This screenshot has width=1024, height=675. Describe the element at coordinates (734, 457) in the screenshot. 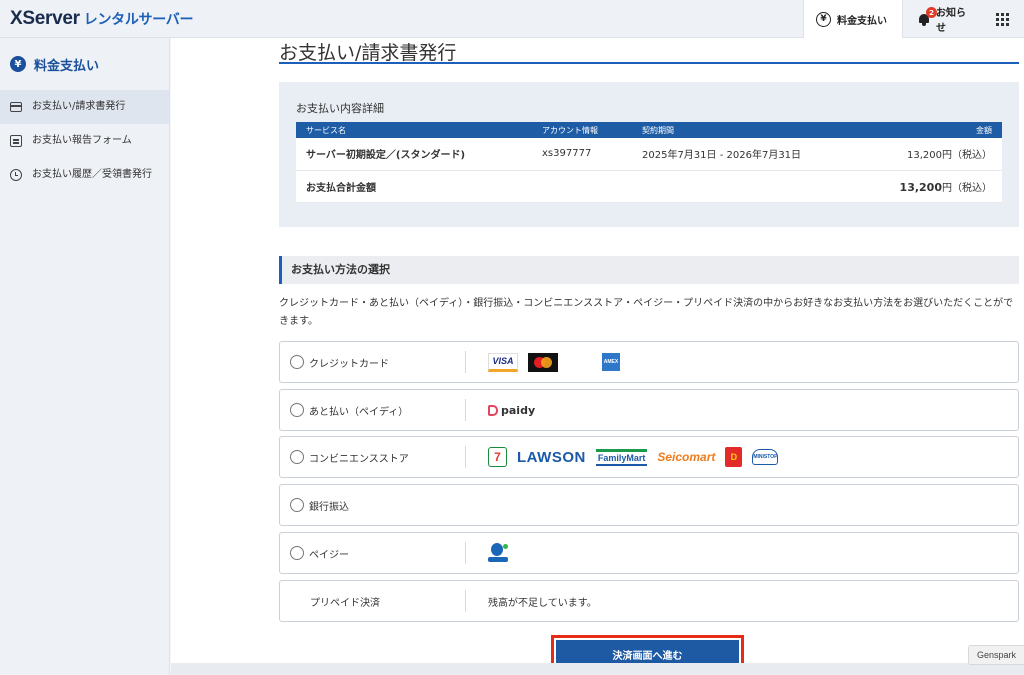

I see `daily-yamazaki-logo: D` at that location.